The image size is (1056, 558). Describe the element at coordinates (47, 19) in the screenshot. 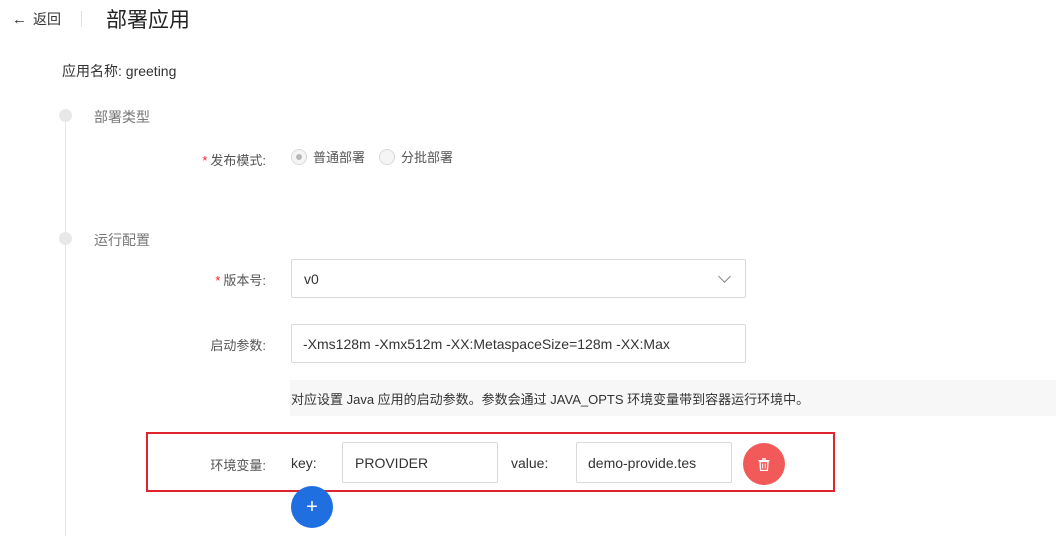

I see `back-label: 返回` at that location.